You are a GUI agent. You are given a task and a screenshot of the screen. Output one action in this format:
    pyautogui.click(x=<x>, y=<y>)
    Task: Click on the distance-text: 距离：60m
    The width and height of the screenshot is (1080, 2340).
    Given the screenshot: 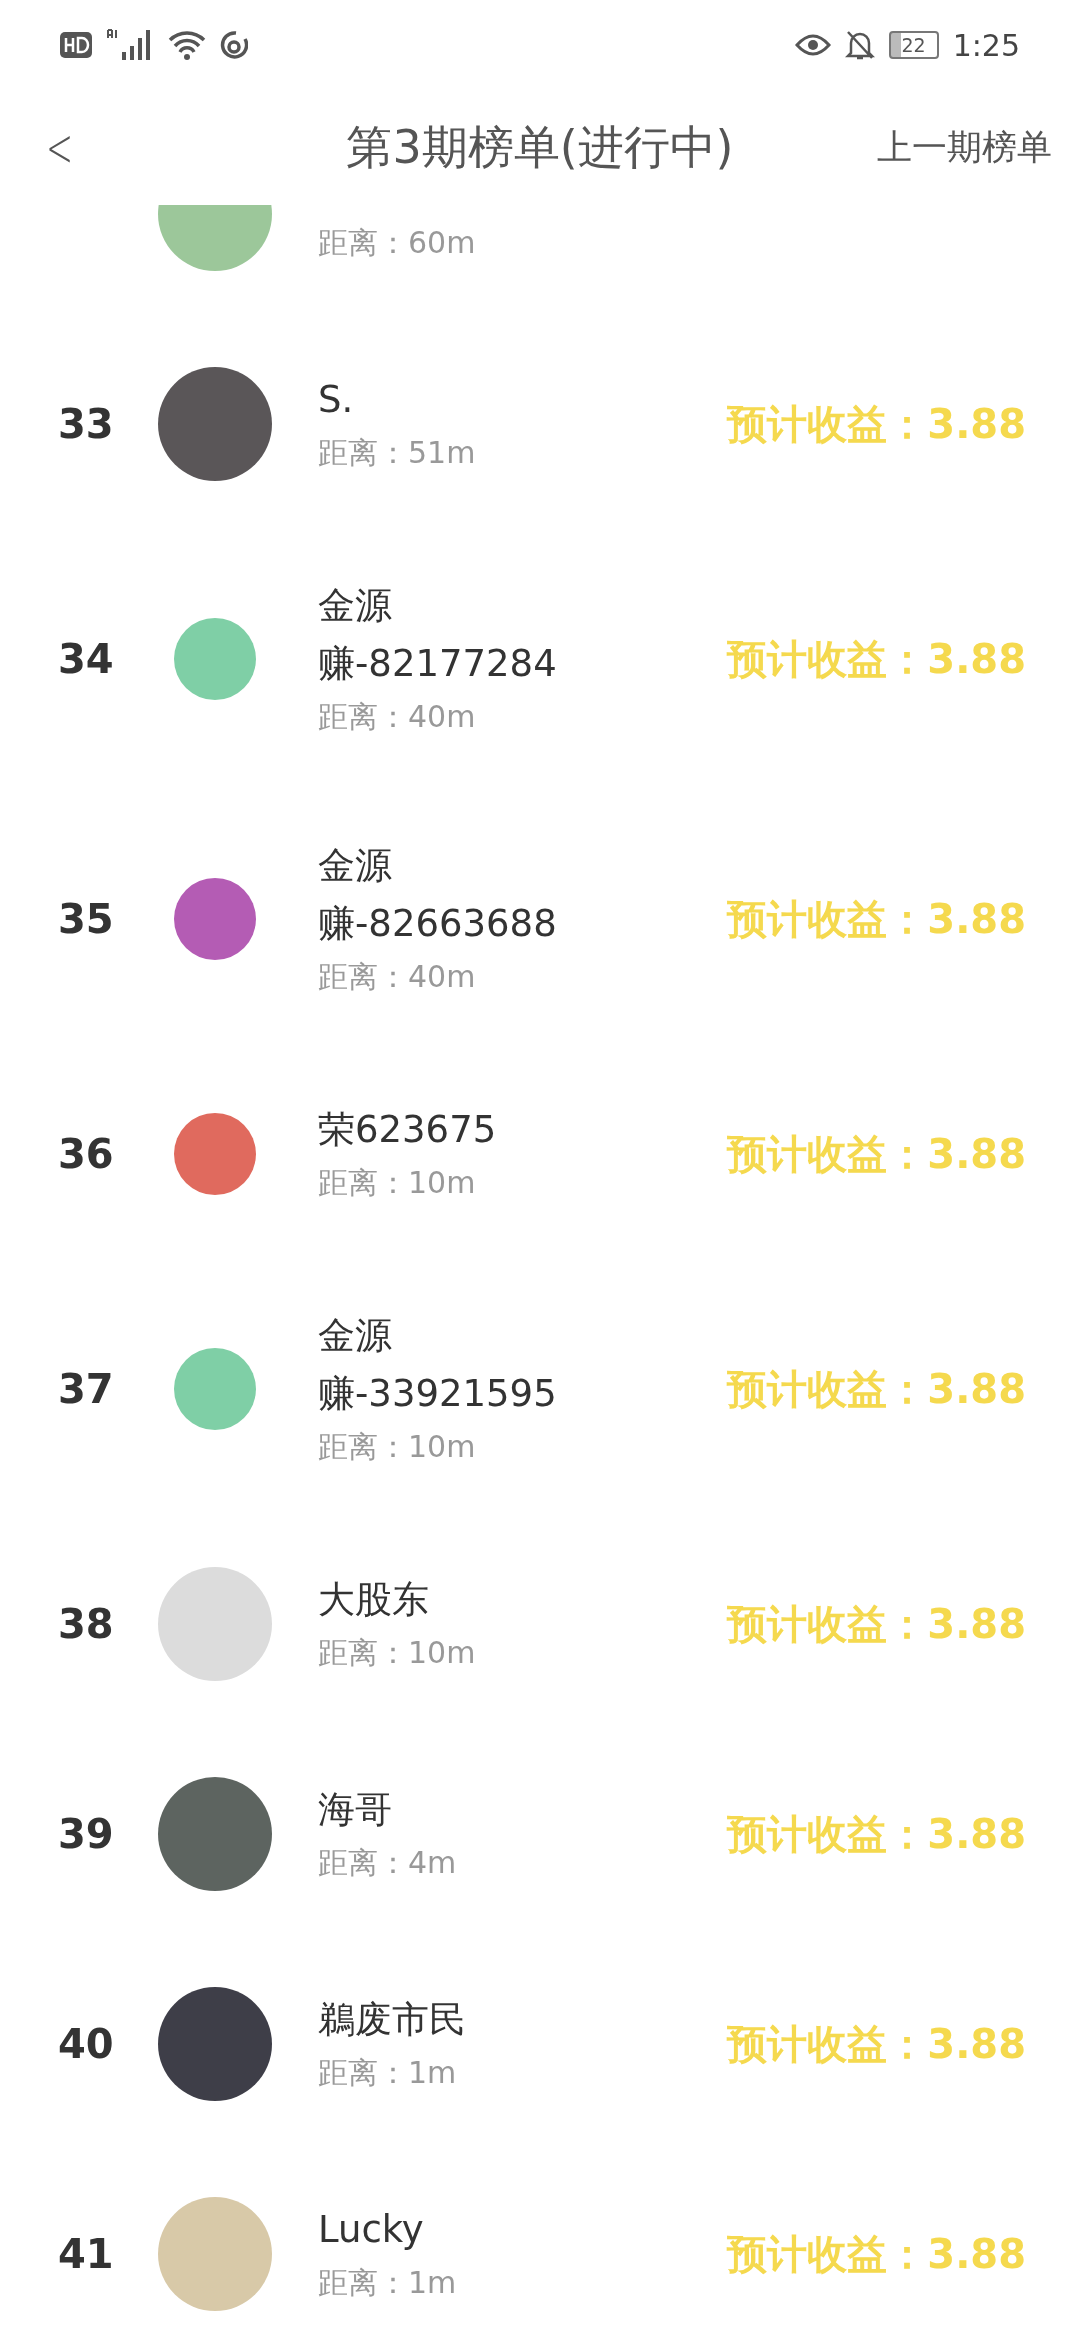 What is the action you would take?
    pyautogui.click(x=397, y=243)
    